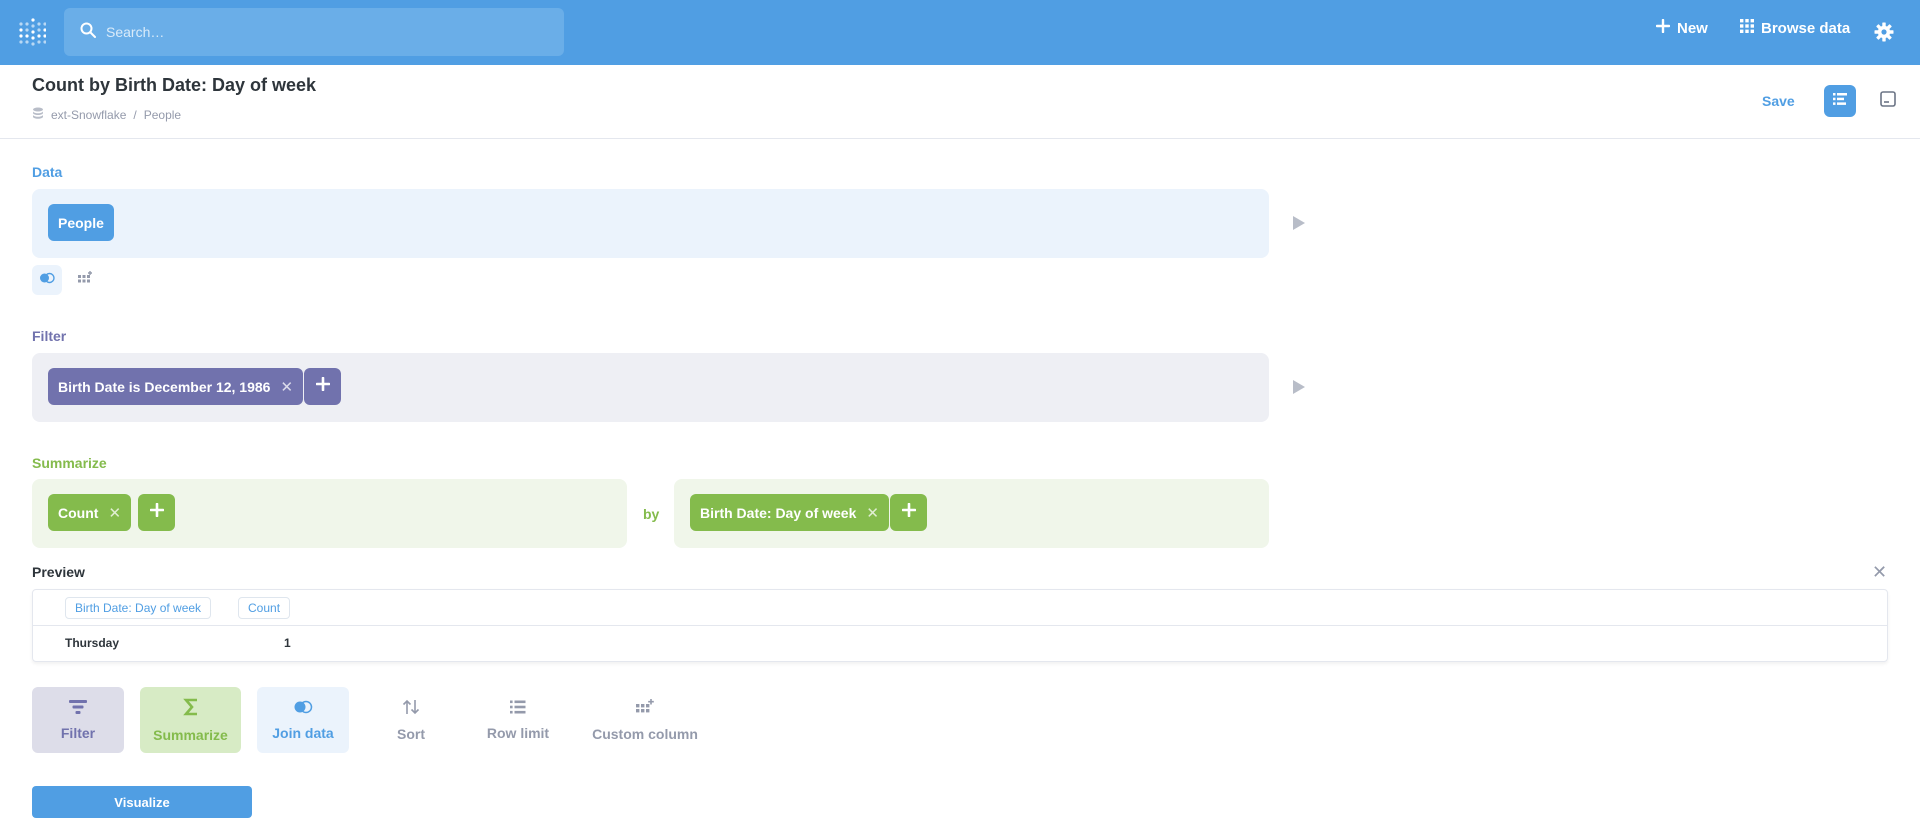 The width and height of the screenshot is (1920, 822). I want to click on join-data-action-button: Join data, so click(303, 720).